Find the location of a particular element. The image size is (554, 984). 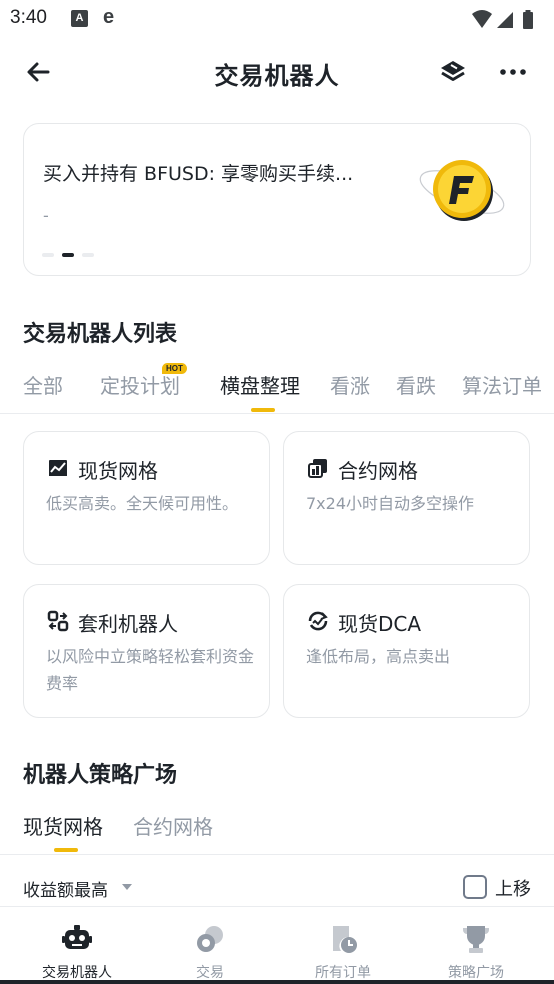

card-title: 现货网格 is located at coordinates (118, 471).